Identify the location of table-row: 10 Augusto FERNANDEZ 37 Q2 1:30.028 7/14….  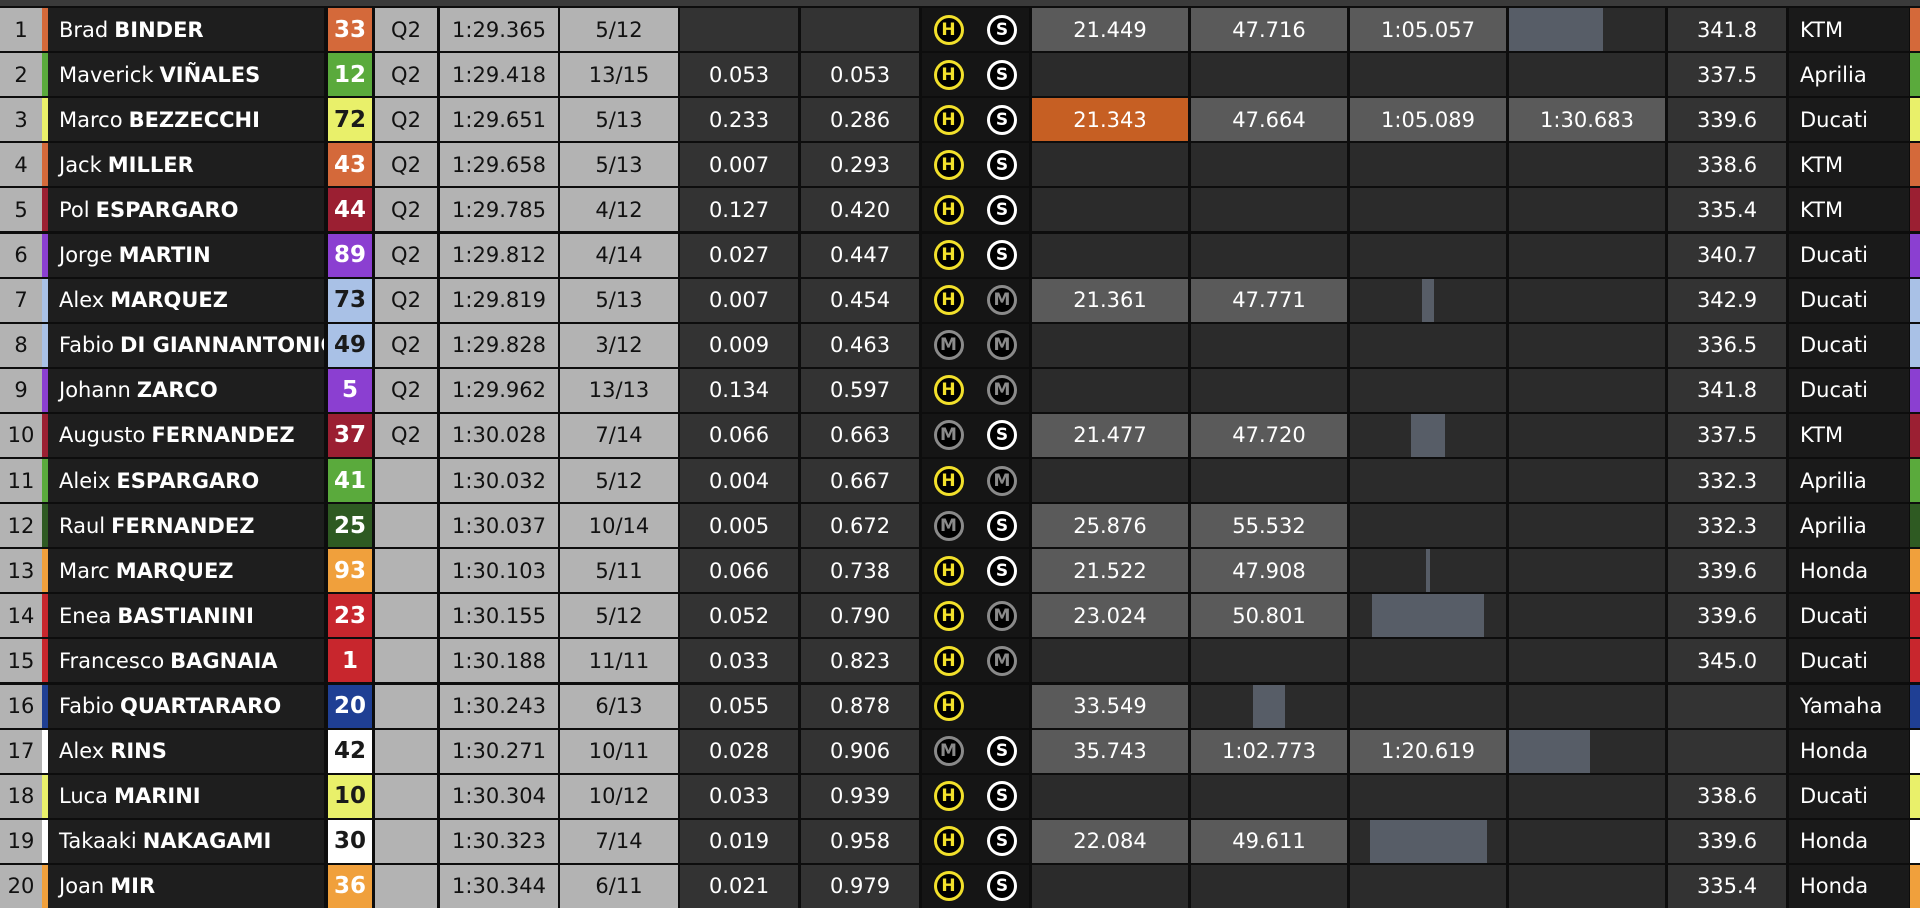
(960, 435).